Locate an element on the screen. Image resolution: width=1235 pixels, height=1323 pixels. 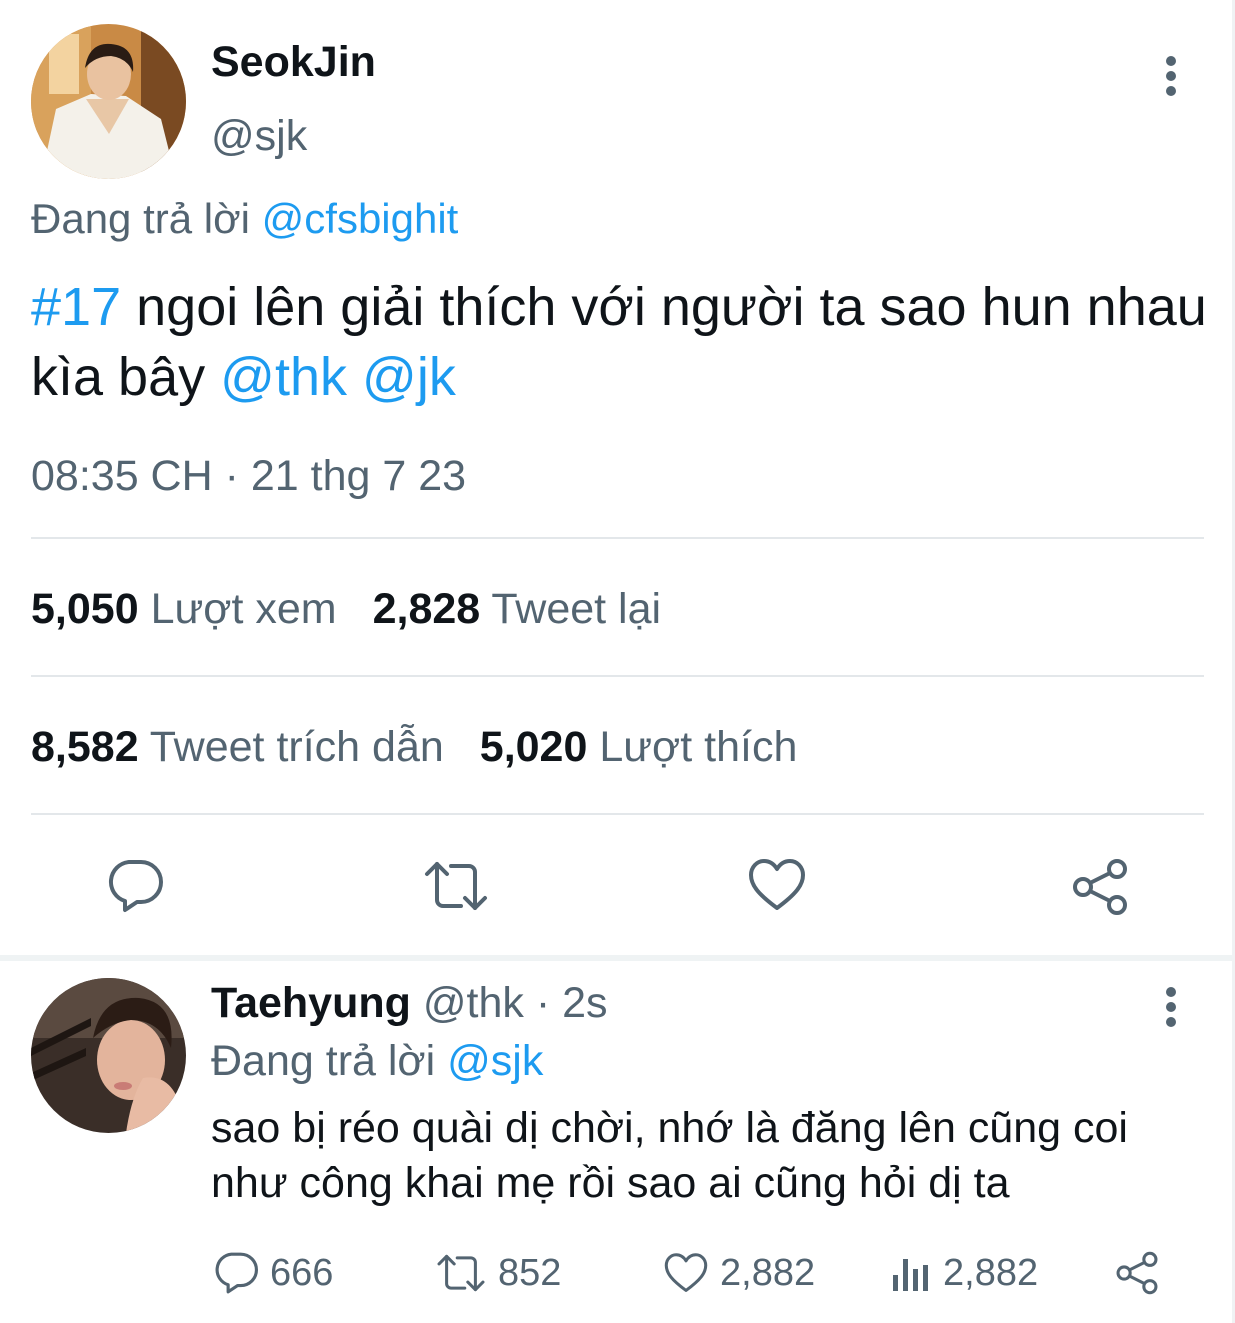
mention-link: @jk is located at coordinates (409, 377).